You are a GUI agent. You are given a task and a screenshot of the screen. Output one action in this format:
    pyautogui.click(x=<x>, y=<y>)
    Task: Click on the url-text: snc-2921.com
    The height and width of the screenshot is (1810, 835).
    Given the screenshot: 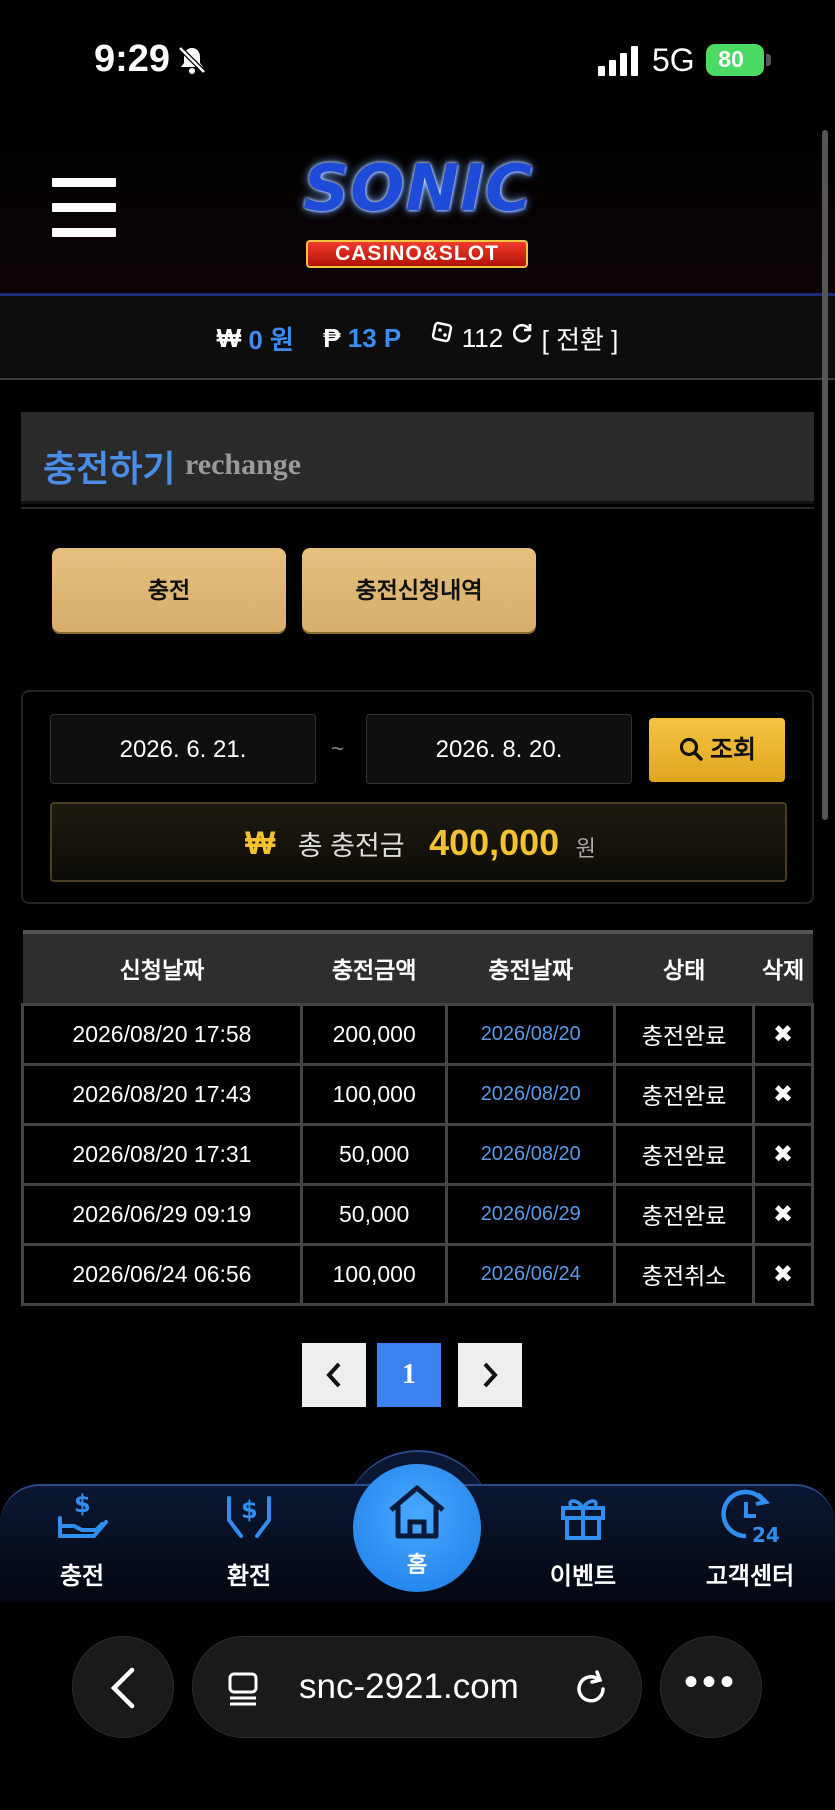 What is the action you would take?
    pyautogui.click(x=409, y=1686)
    